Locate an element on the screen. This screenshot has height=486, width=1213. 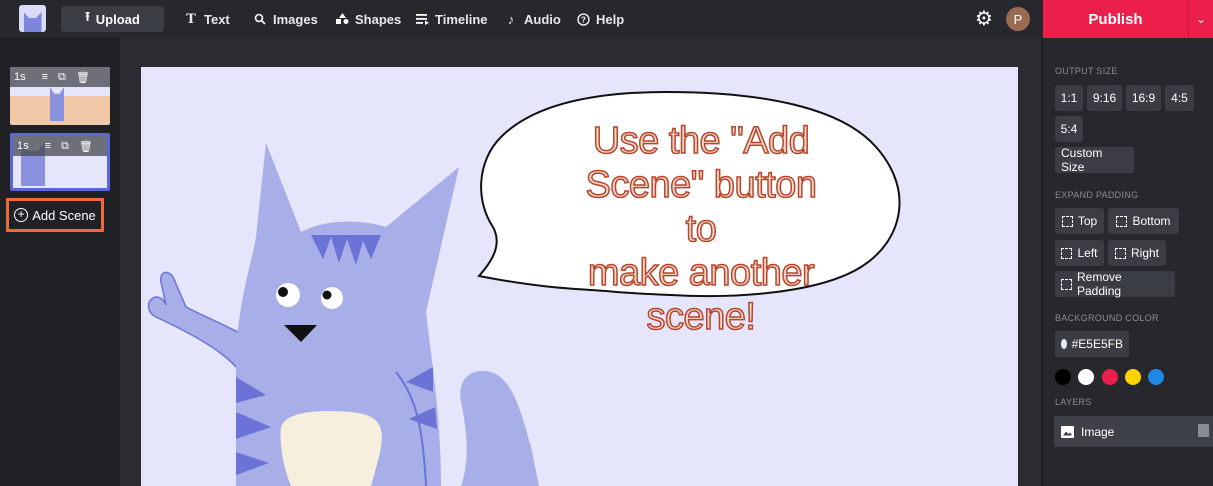
timeline-icon is located at coordinates (422, 19).